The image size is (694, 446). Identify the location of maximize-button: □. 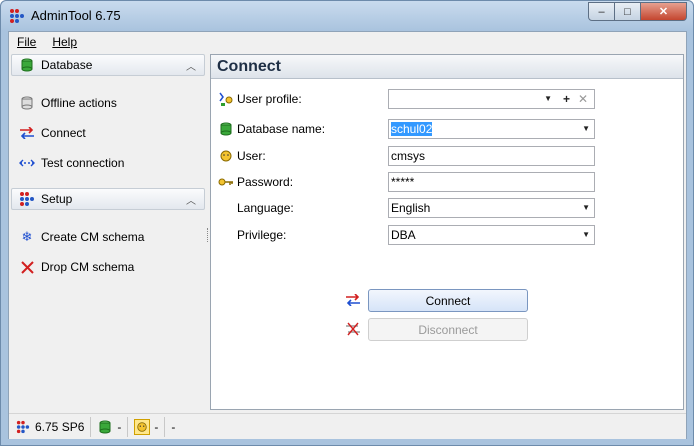
(627, 11).